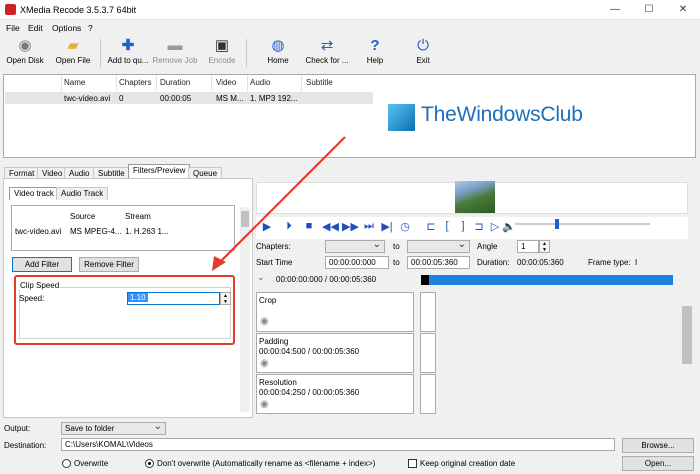 The image size is (700, 474). I want to click on tab-video-track: Video track, so click(34, 193).